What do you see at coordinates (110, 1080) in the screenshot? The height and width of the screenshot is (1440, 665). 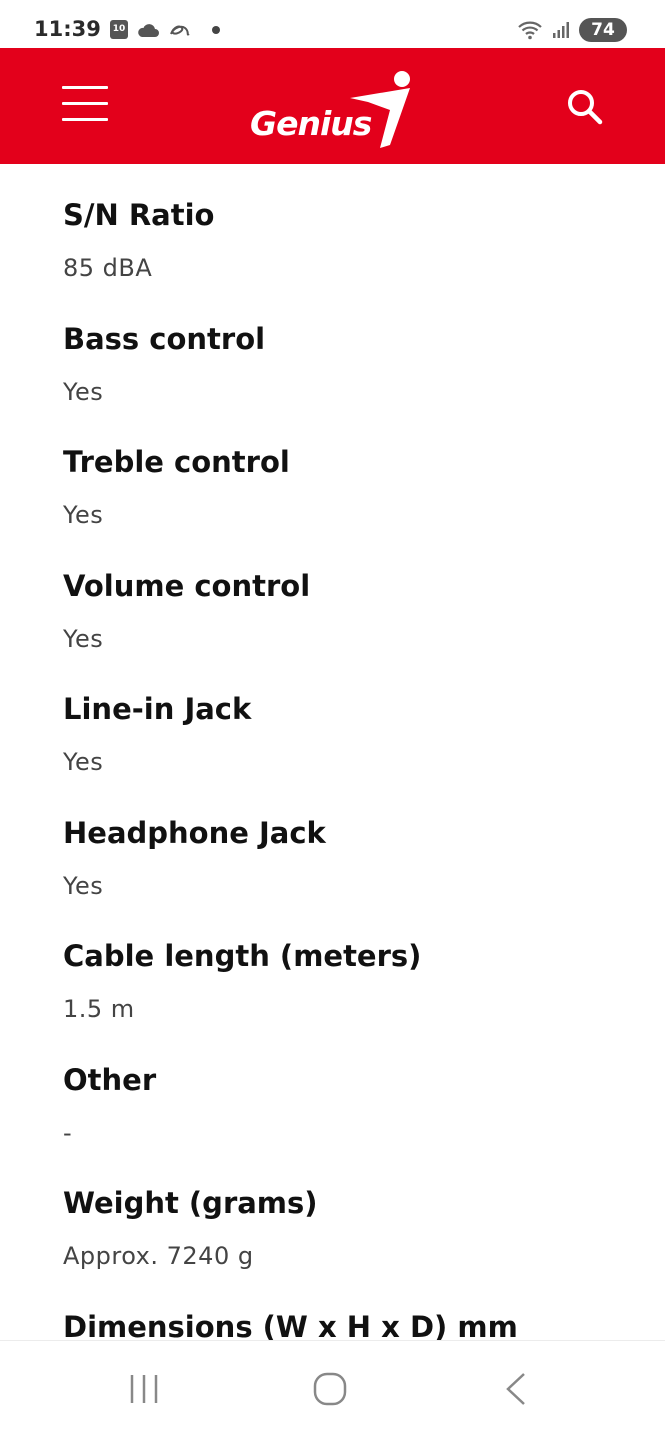 I see `spec-label: Other` at bounding box center [110, 1080].